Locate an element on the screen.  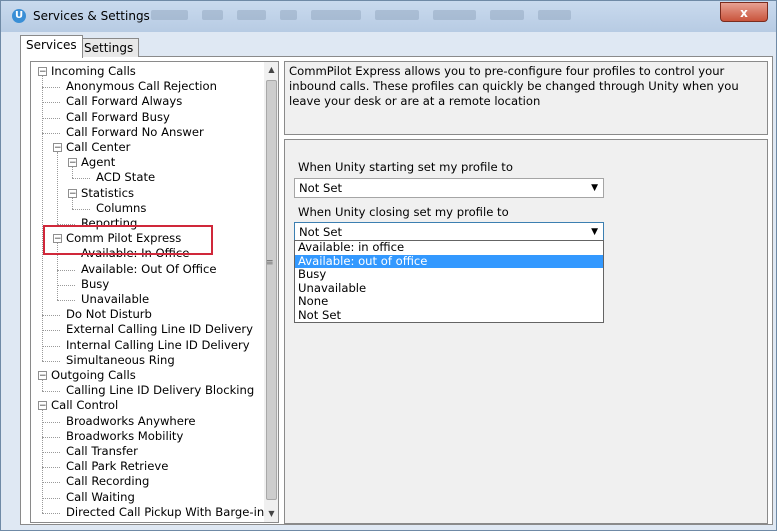
tree-item-label: Statistics is located at coordinates (107, 192).